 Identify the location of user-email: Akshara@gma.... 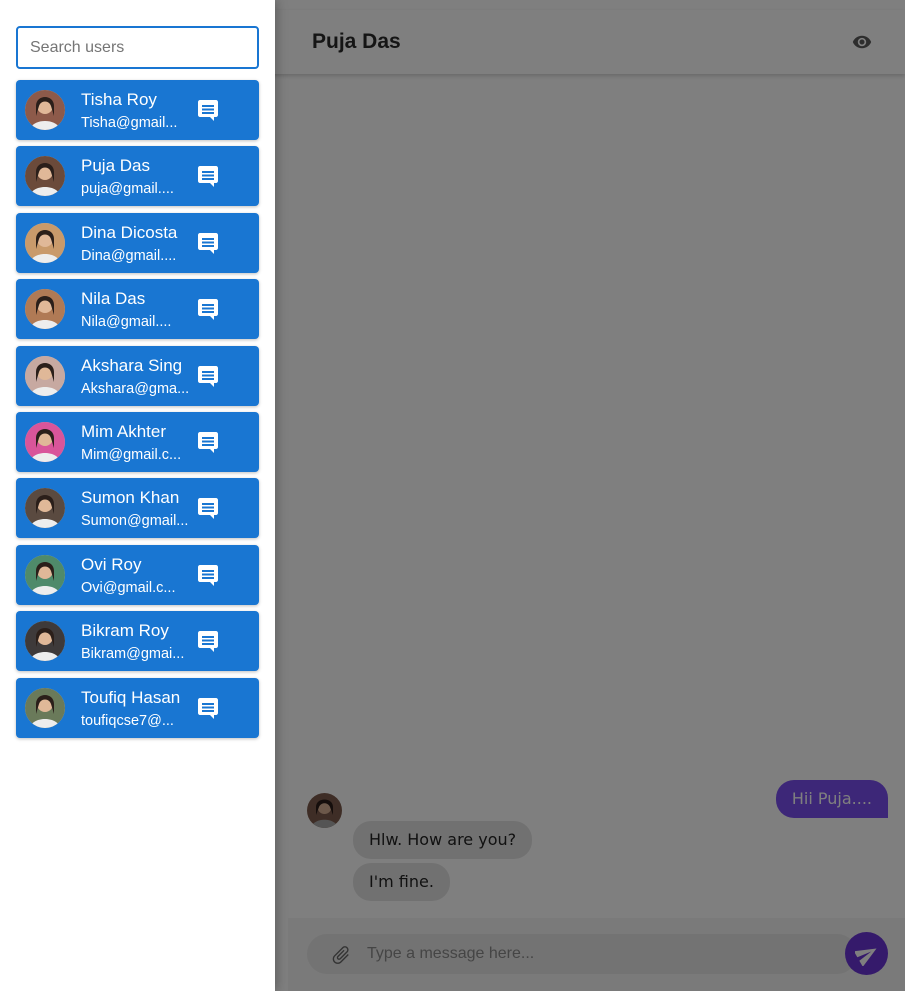
(135, 388).